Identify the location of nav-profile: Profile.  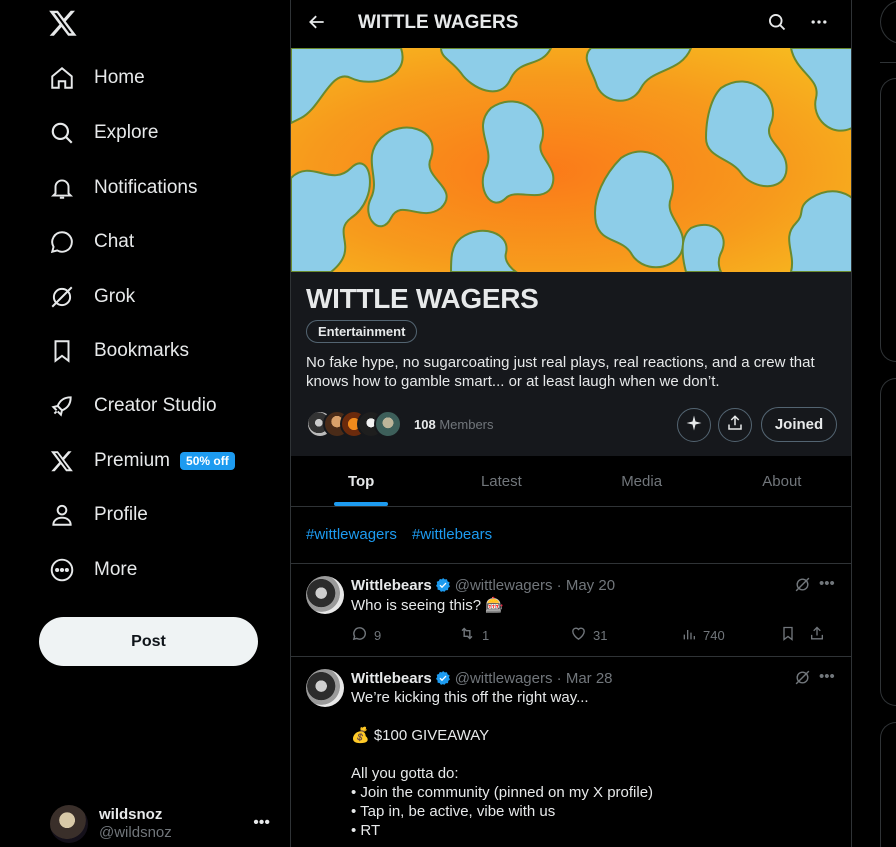
(98, 515).